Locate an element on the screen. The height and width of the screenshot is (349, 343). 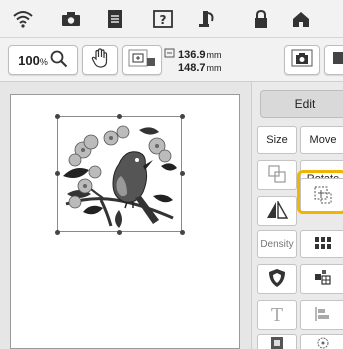
array-button is located at coordinates (321, 244).